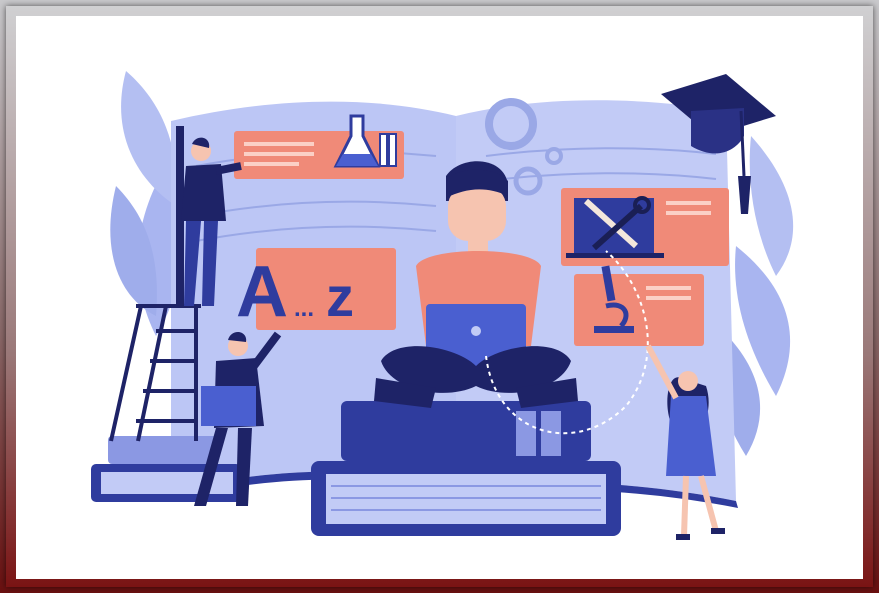  What do you see at coordinates (466, 468) in the screenshot?
I see `books-stack` at bounding box center [466, 468].